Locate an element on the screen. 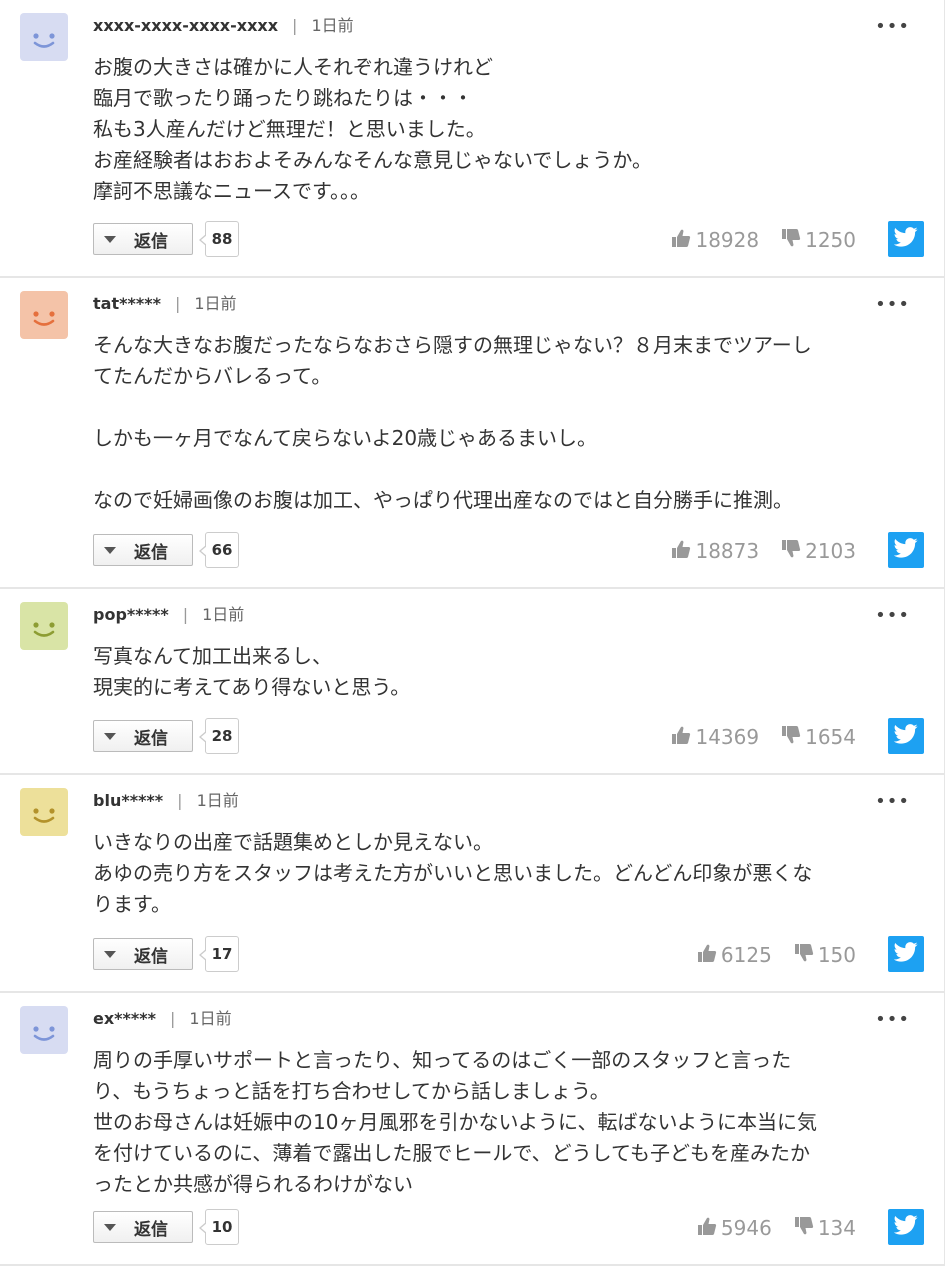 The width and height of the screenshot is (948, 1266). dislike-count: 2103 is located at coordinates (830, 551).